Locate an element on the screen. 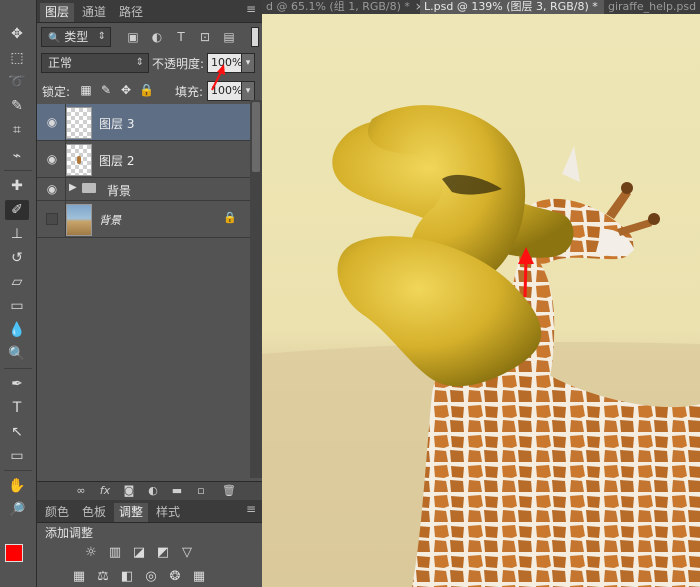 Image resolution: width=700 pixels, height=587 pixels. folder-icon is located at coordinates (89, 188).